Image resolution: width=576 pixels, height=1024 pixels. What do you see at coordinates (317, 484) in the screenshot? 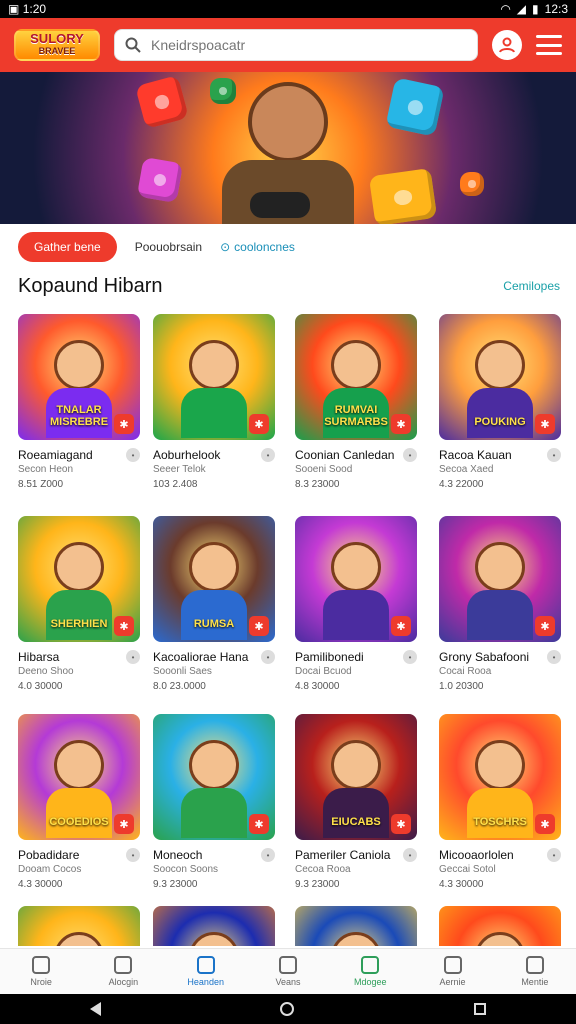
I see `game-stats: 8.3 23000` at bounding box center [317, 484].